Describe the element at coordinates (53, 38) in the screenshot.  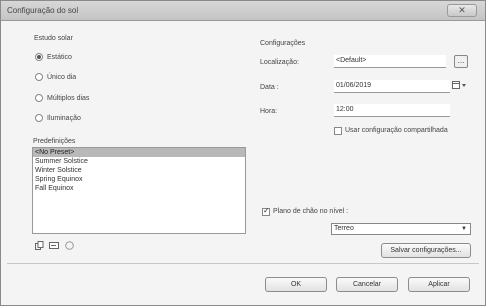
I see `sun-study-label: Estudo solar` at that location.